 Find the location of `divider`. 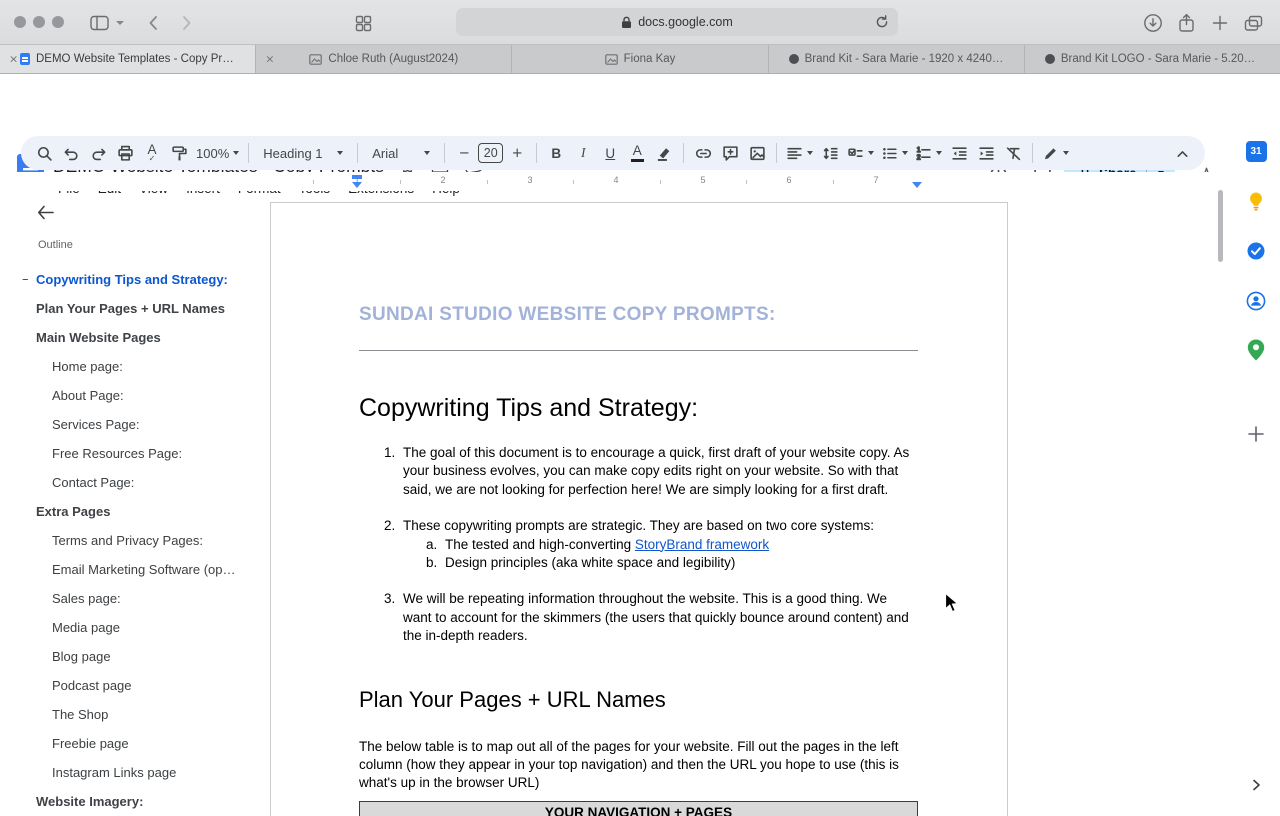

divider is located at coordinates (684, 153).